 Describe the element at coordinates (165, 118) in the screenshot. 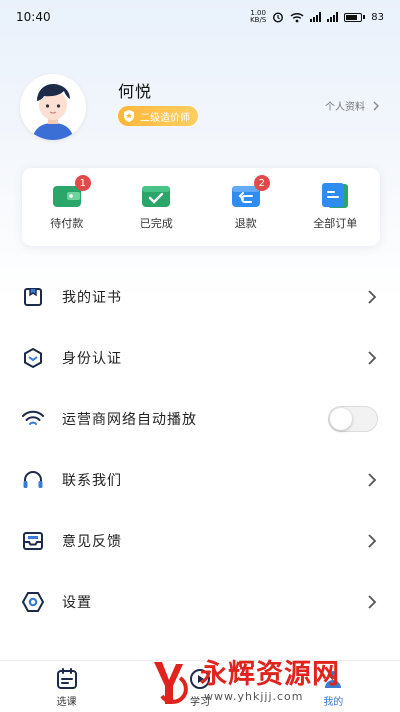

I see `level-badge-label: 二级造价师` at that location.